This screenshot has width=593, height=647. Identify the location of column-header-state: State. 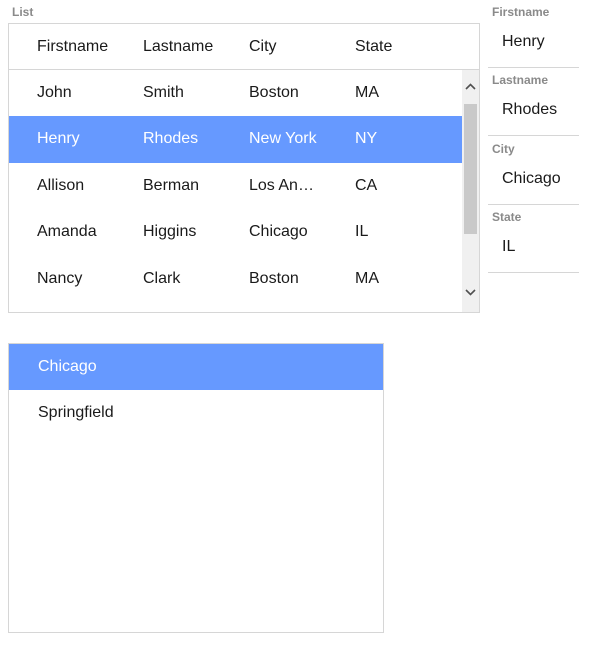
(380, 46).